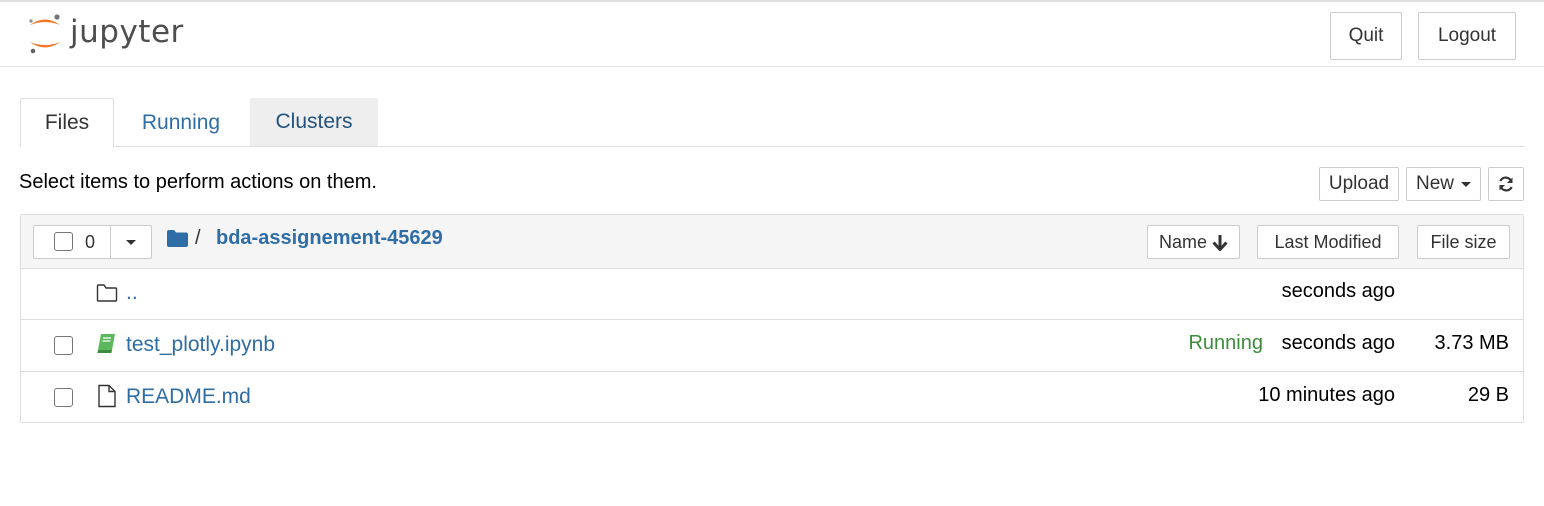 This screenshot has height=506, width=1544. I want to click on select-all-group: 0, so click(92, 242).